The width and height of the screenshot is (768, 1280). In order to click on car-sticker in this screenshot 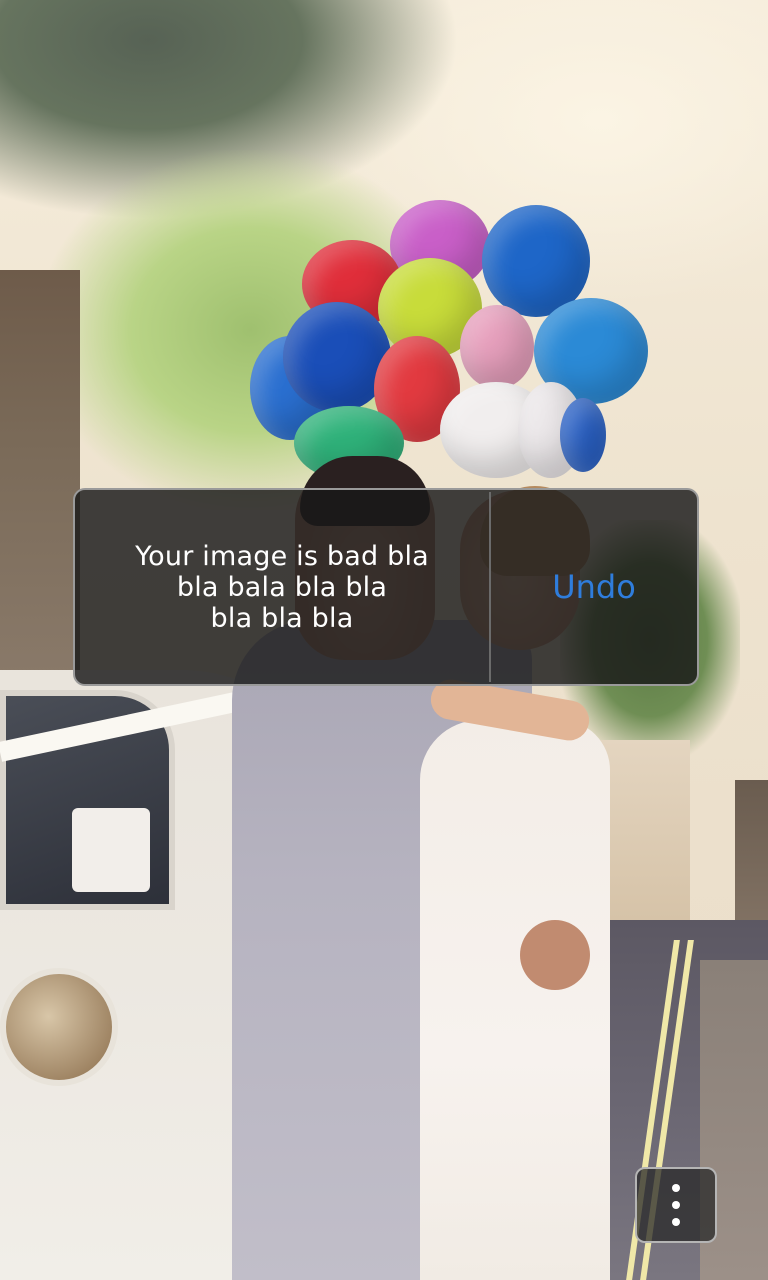, I will do `click(111, 850)`.